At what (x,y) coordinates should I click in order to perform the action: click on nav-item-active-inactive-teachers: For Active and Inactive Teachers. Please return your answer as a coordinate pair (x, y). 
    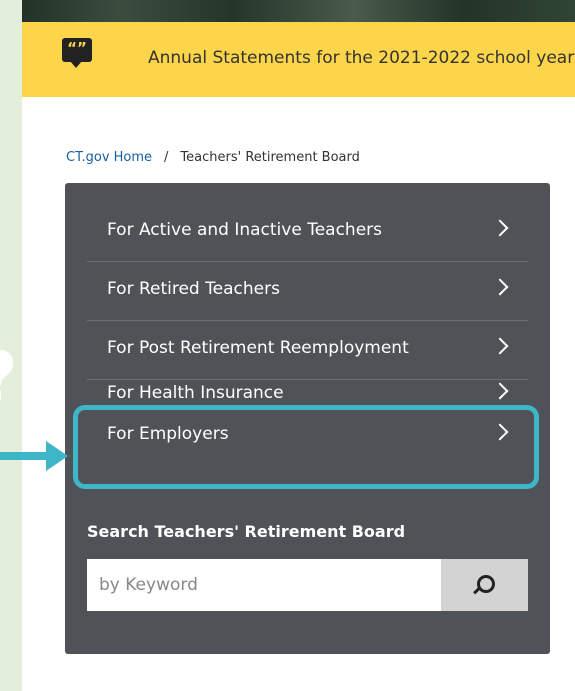
    Looking at the image, I should click on (307, 232).